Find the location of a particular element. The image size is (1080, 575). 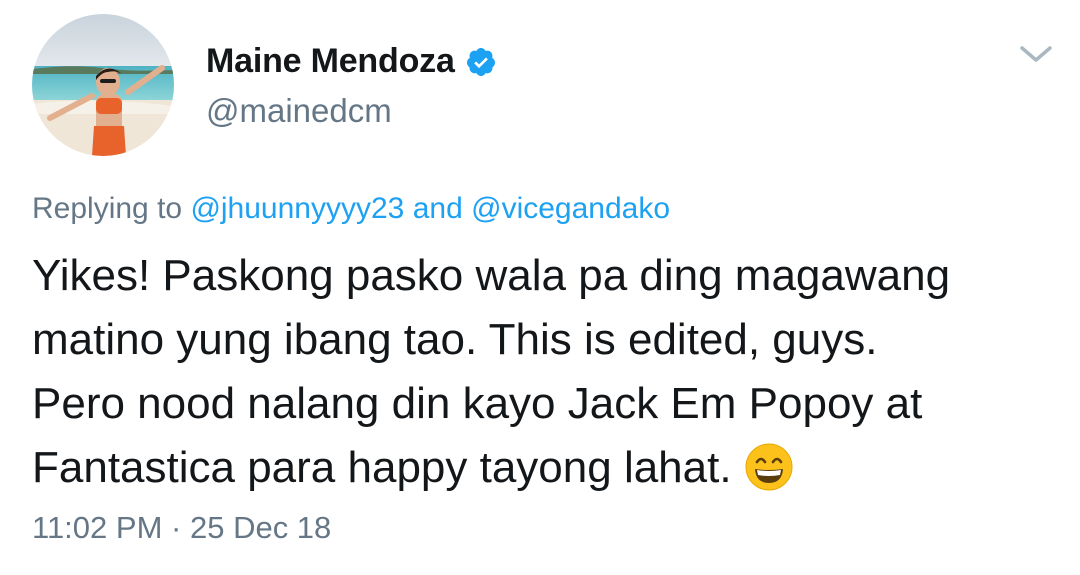

avatar-photo is located at coordinates (103, 85).